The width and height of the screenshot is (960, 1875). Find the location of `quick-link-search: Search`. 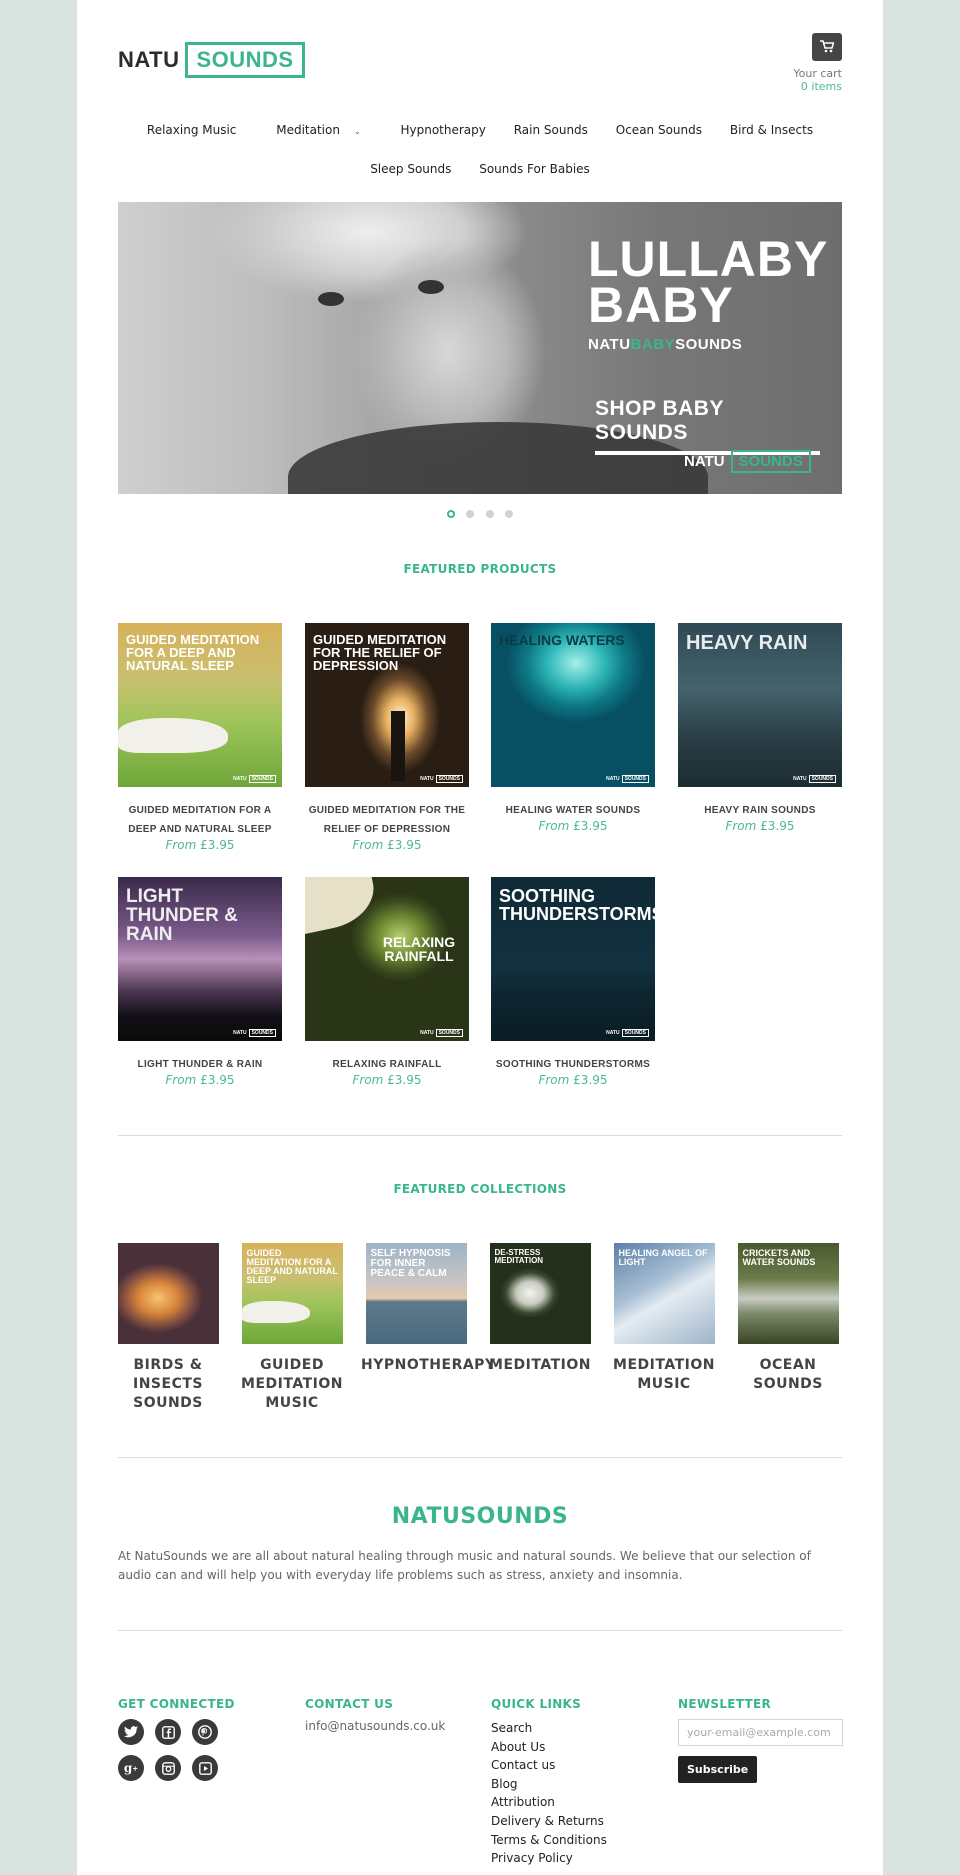

quick-link-search: Search is located at coordinates (549, 1728).